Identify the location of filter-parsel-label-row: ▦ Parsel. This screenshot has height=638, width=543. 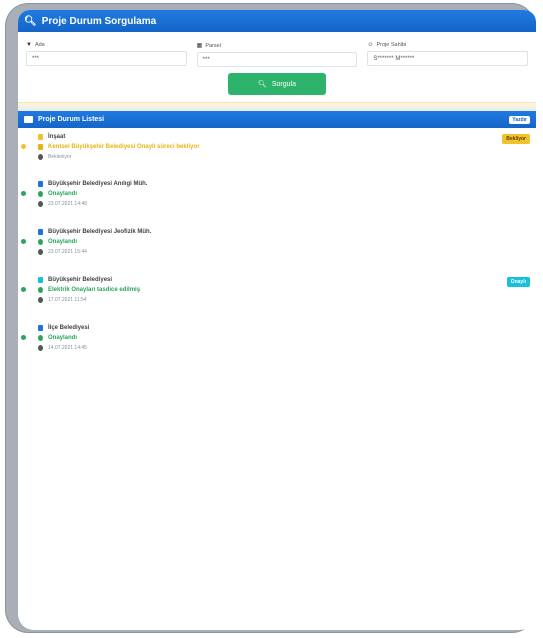
(277, 46).